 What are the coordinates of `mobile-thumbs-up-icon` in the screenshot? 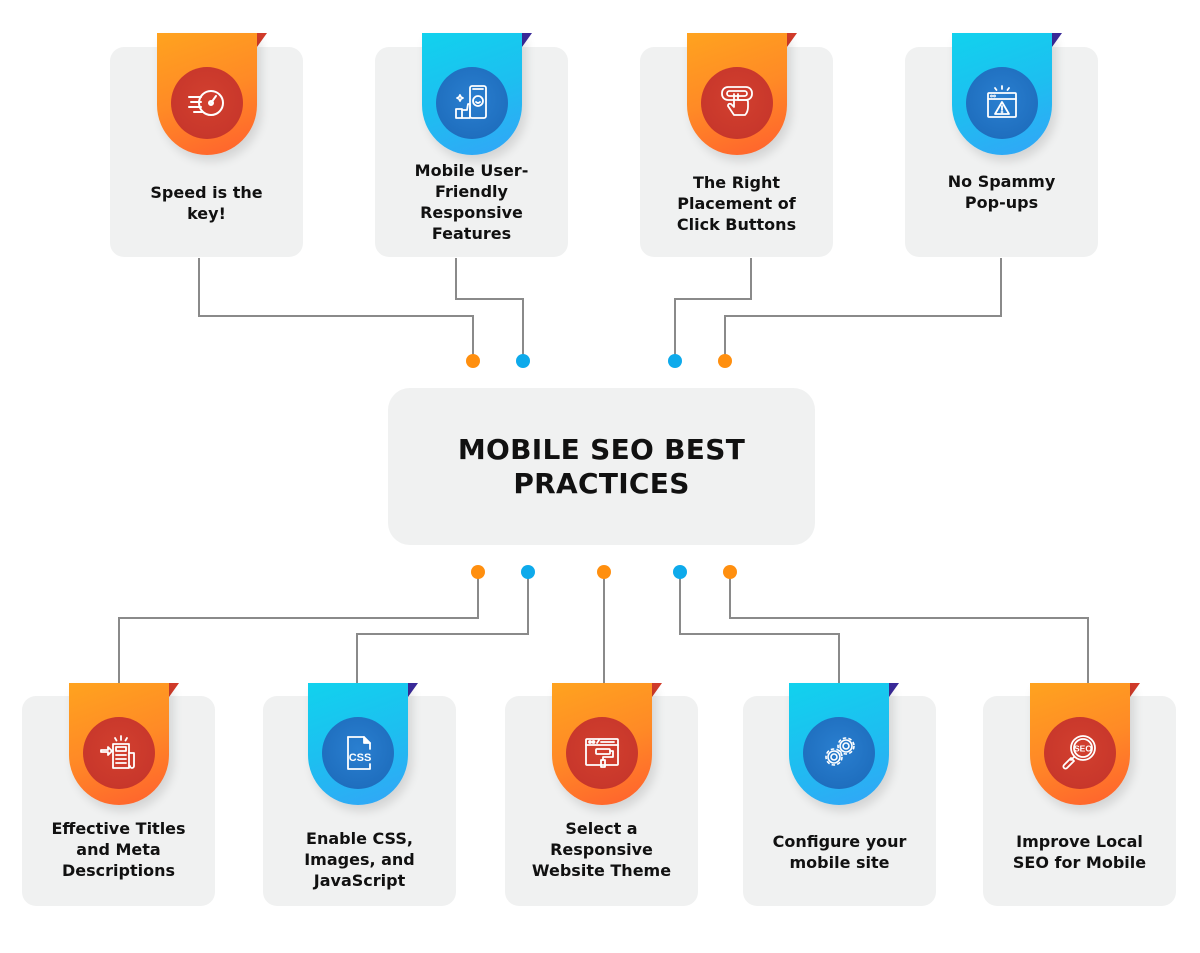 It's located at (471, 102).